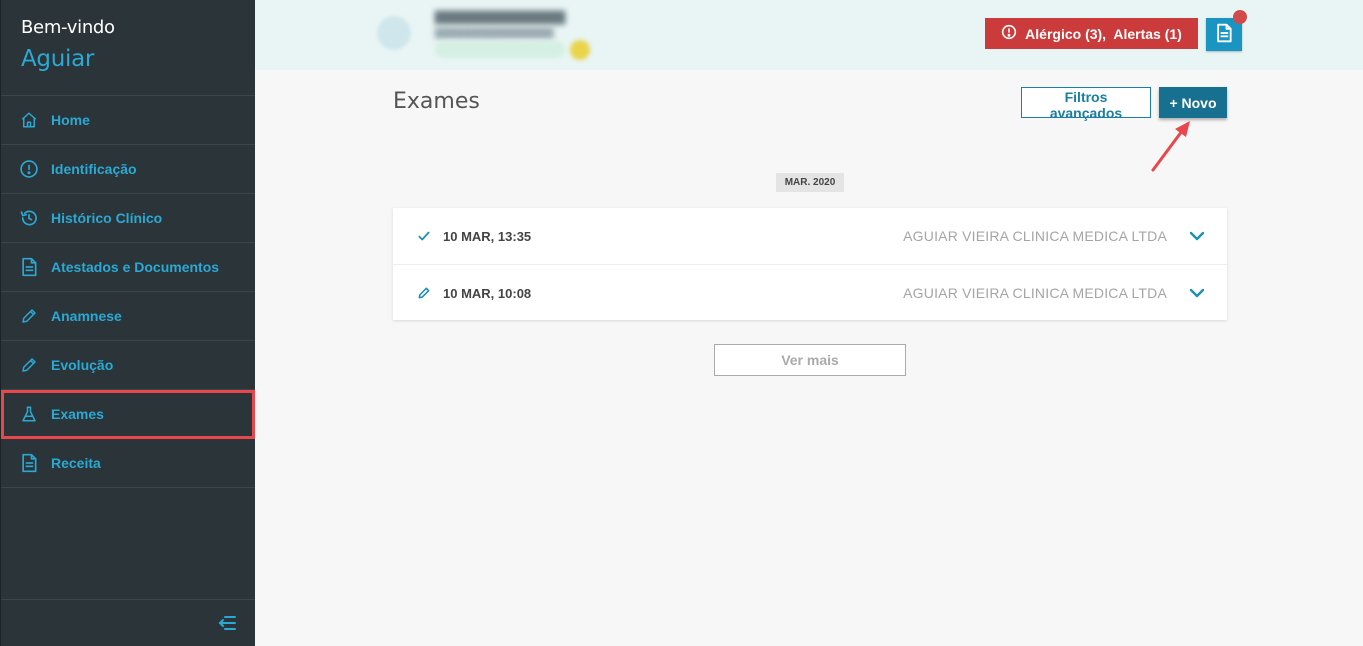  I want to click on sidebar-item-evolucao: Evolução, so click(128, 365).